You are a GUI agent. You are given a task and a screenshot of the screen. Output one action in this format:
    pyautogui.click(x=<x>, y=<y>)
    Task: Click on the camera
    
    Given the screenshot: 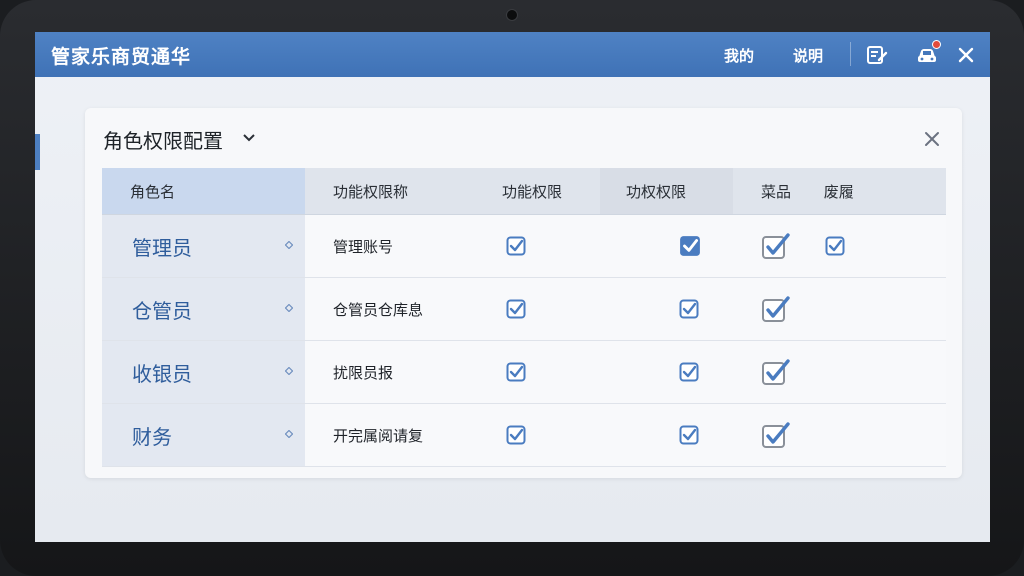 What is the action you would take?
    pyautogui.click(x=512, y=15)
    